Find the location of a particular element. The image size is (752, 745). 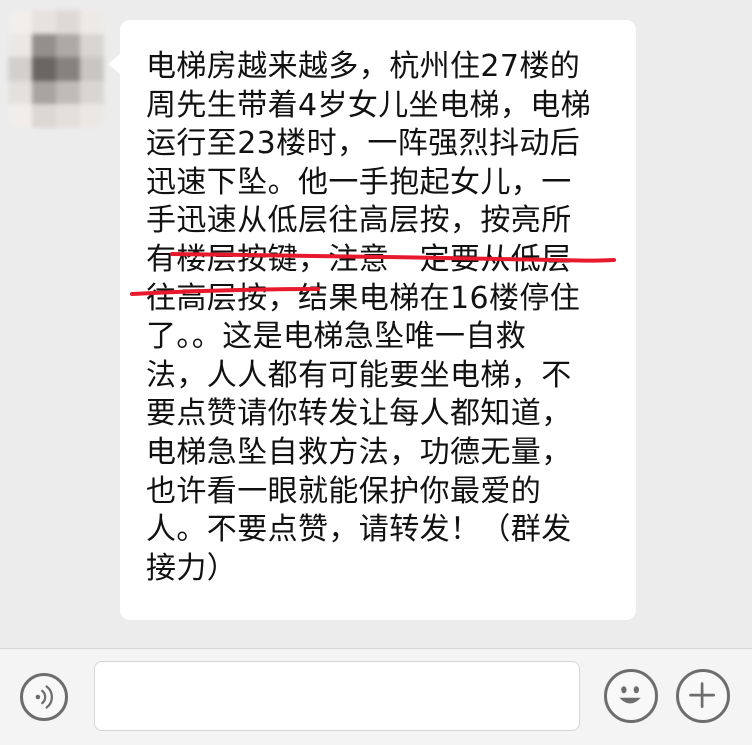

message-line: 往高层按，结果电梯在16楼停住 is located at coordinates (363, 298).